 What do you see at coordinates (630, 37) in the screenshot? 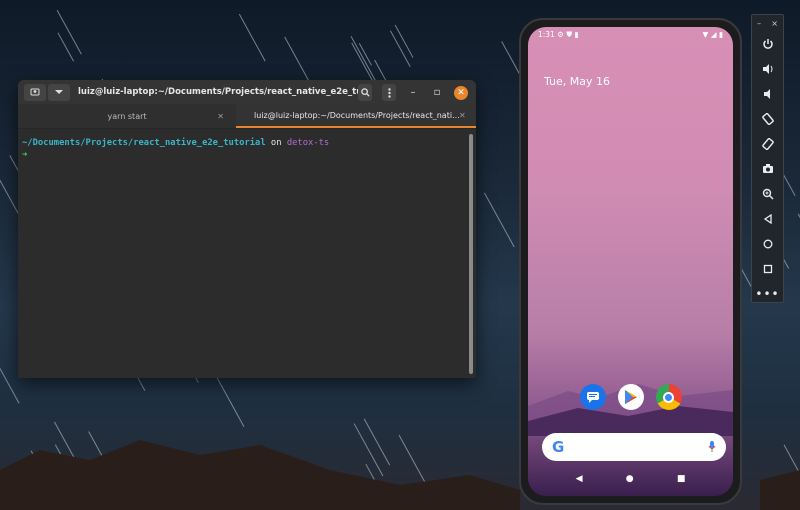
I see `status-bar: 1:31 ⚙ ⛊ ▮ ▼ ◢ ▮` at bounding box center [630, 37].